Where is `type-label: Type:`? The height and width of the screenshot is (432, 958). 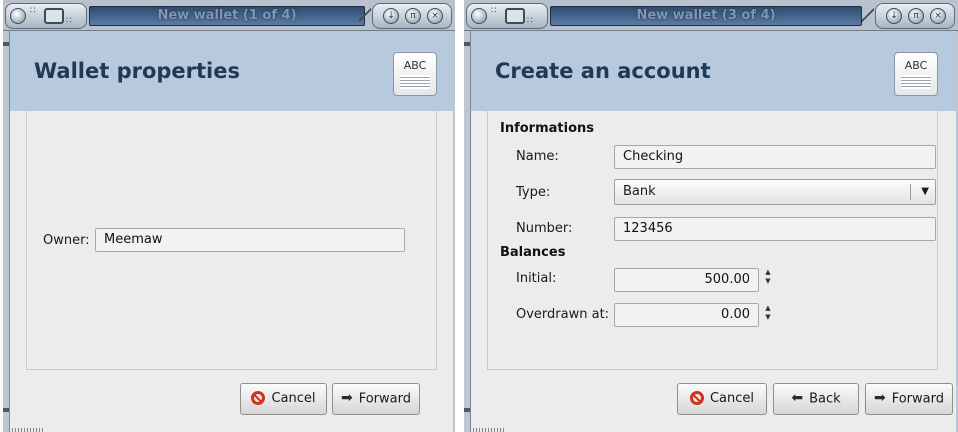
type-label: Type: is located at coordinates (533, 192).